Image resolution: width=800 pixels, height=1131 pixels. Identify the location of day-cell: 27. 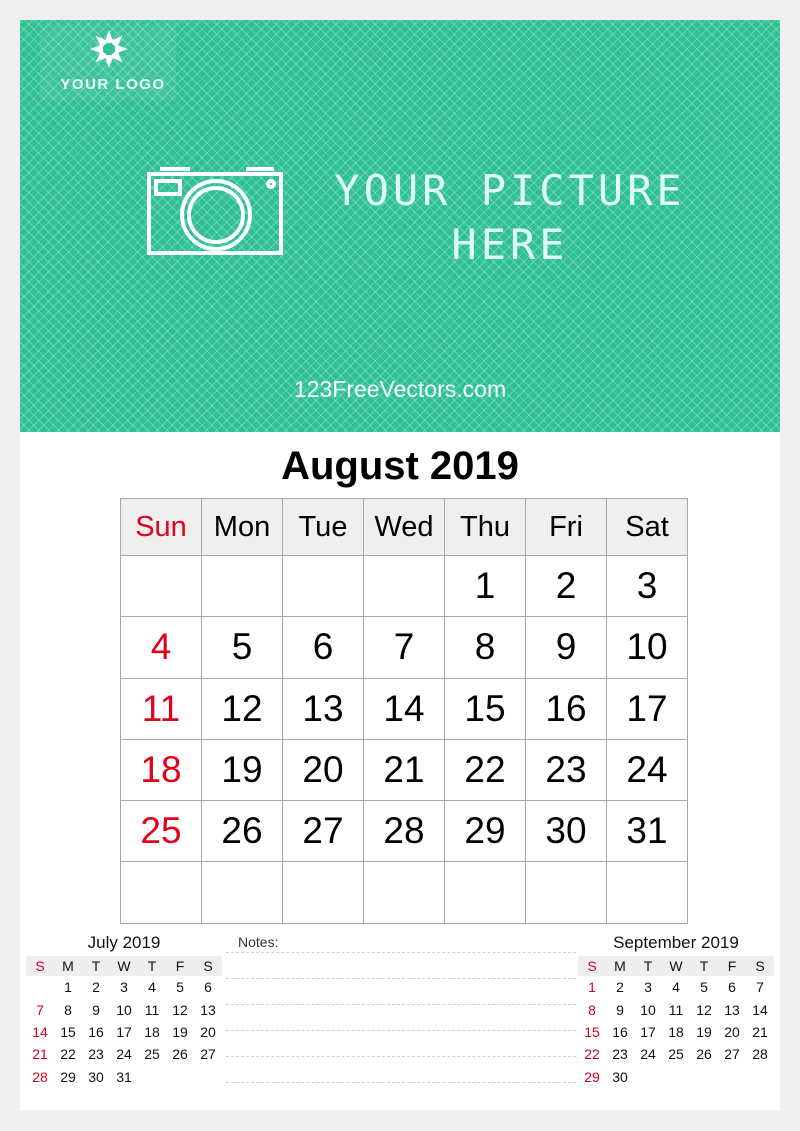
(732, 1054).